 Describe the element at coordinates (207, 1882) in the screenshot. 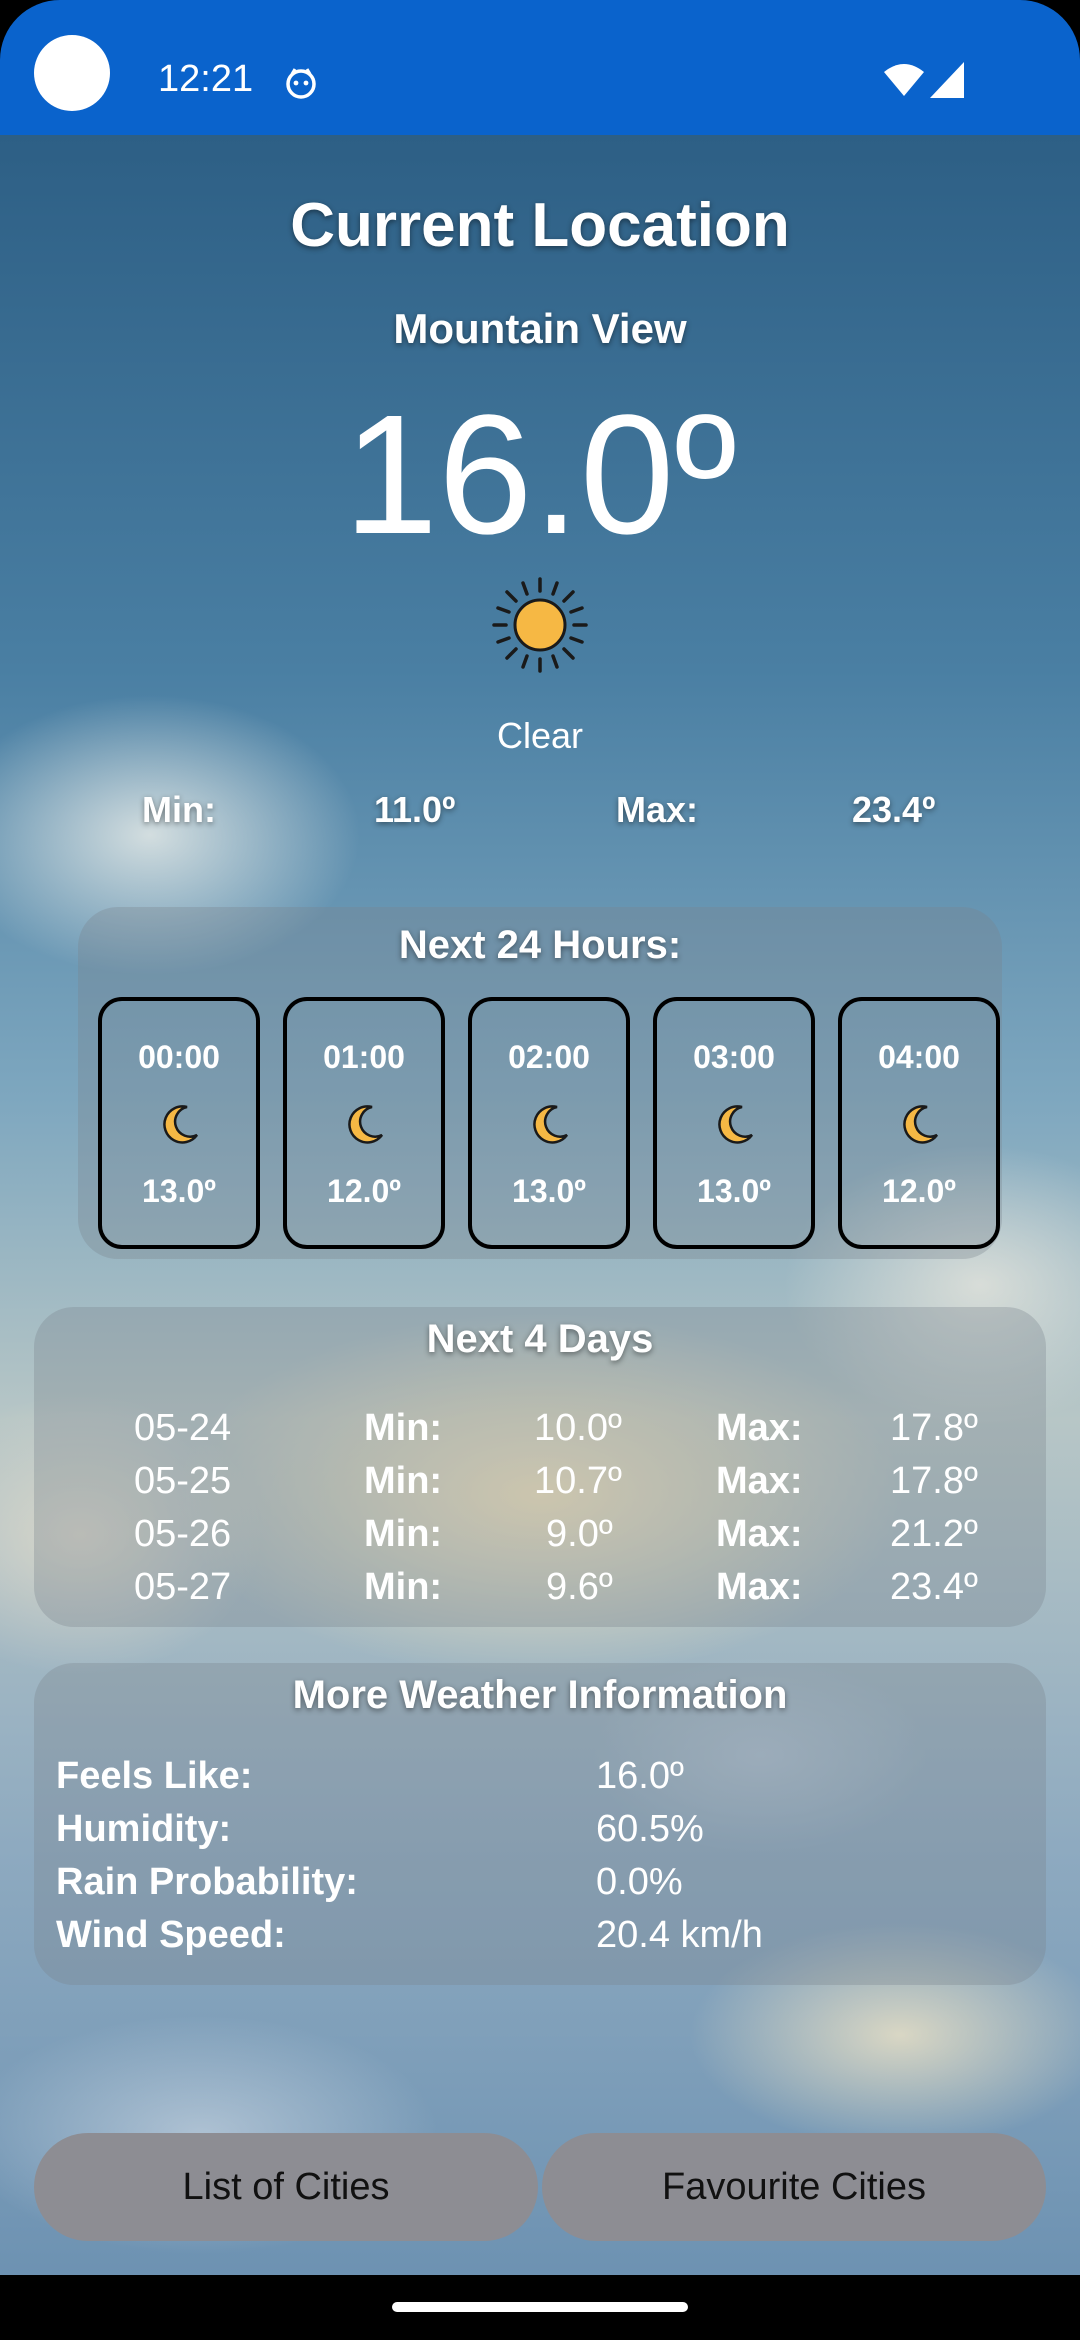

I see `info-label: Rain Probability:` at that location.